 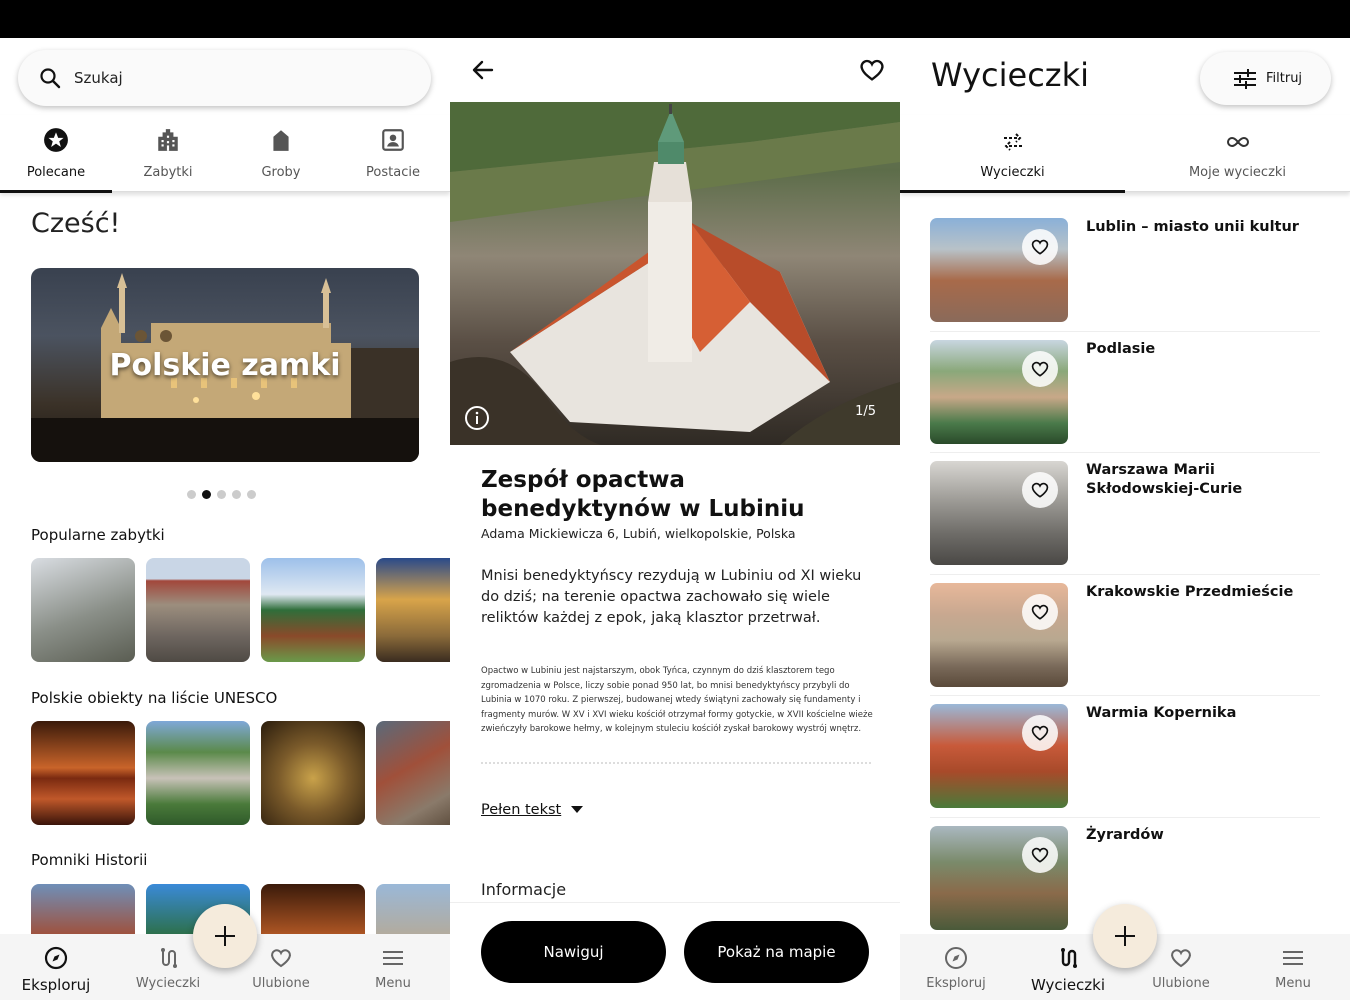 I want to click on trip-item: Warmia Kopernika, so click(x=1125, y=757).